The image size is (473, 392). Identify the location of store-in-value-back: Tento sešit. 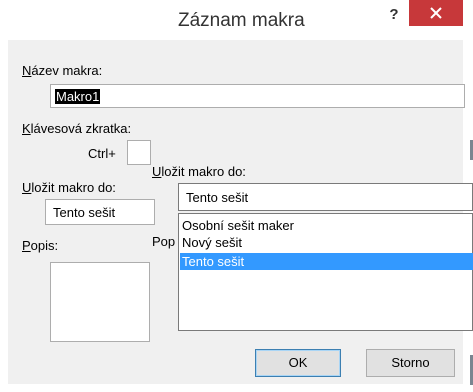
(84, 212).